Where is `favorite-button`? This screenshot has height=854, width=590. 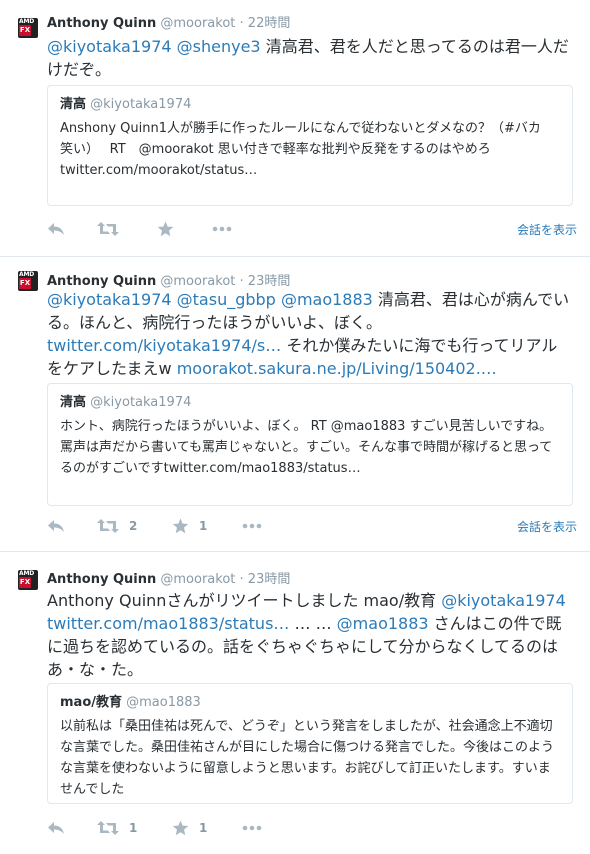 favorite-button is located at coordinates (170, 229).